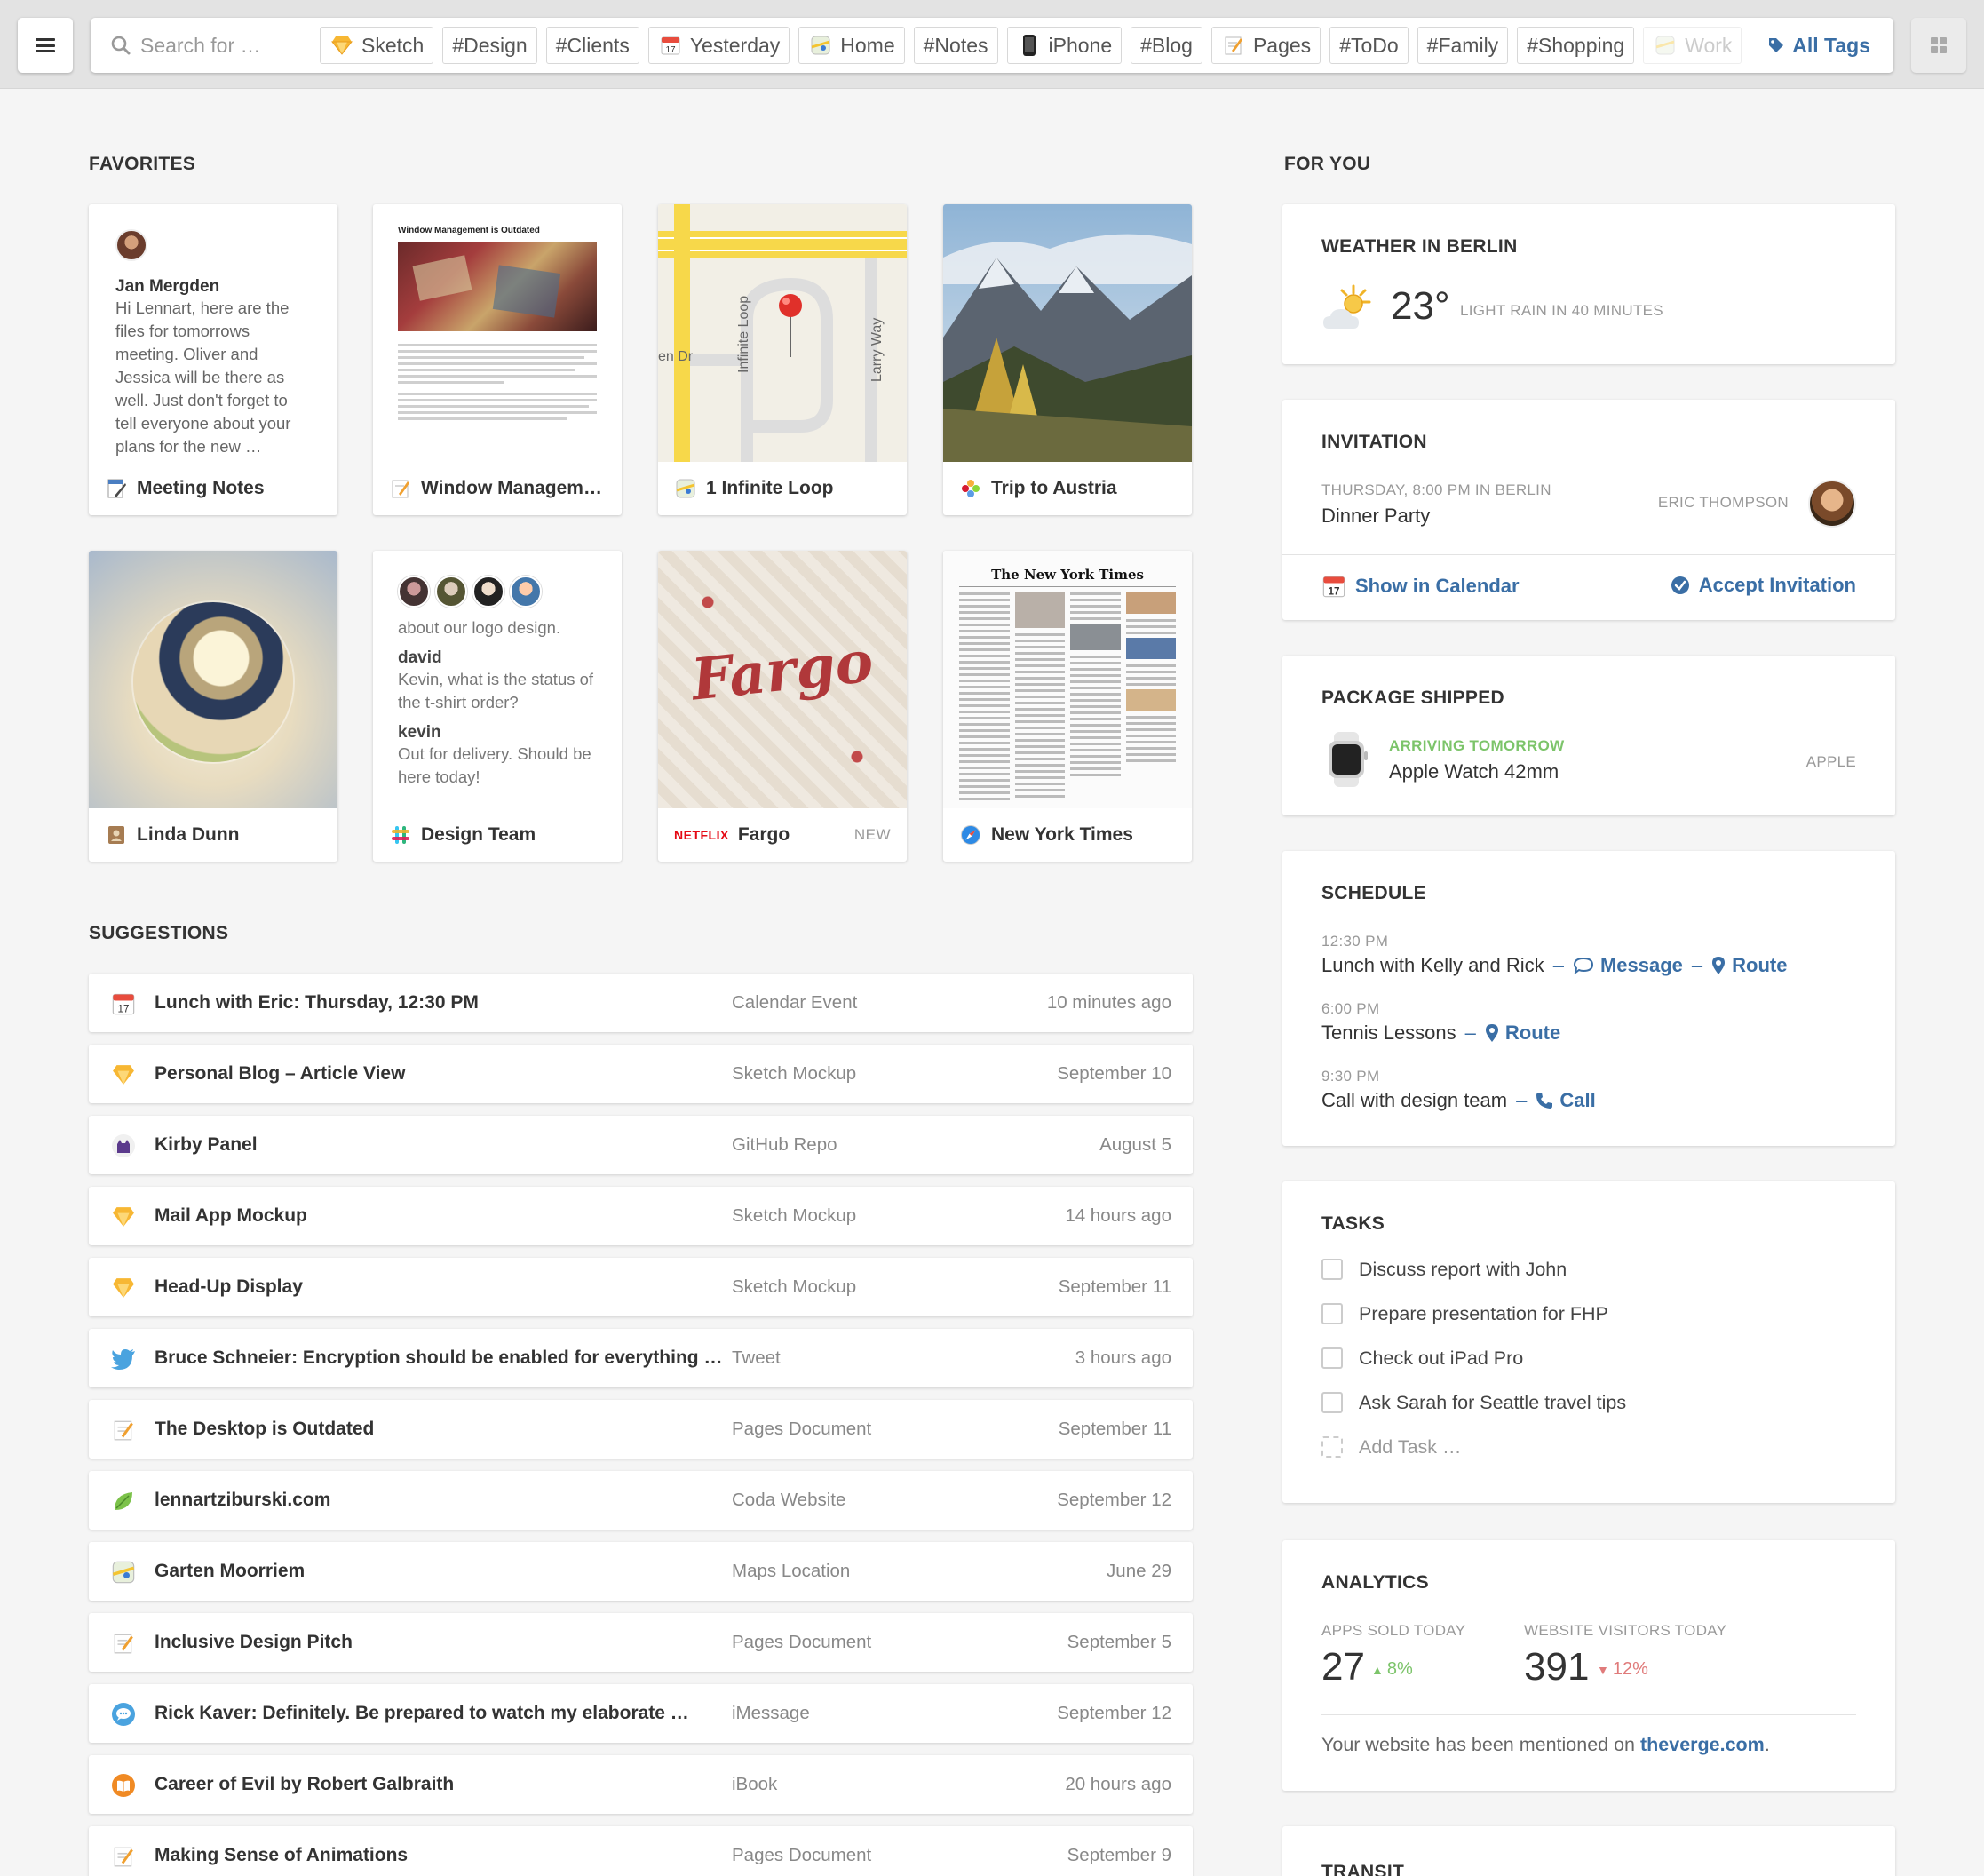 This screenshot has height=1876, width=1984. Describe the element at coordinates (794, 1286) in the screenshot. I see `suggestion-type: Sketch Mockup` at that location.